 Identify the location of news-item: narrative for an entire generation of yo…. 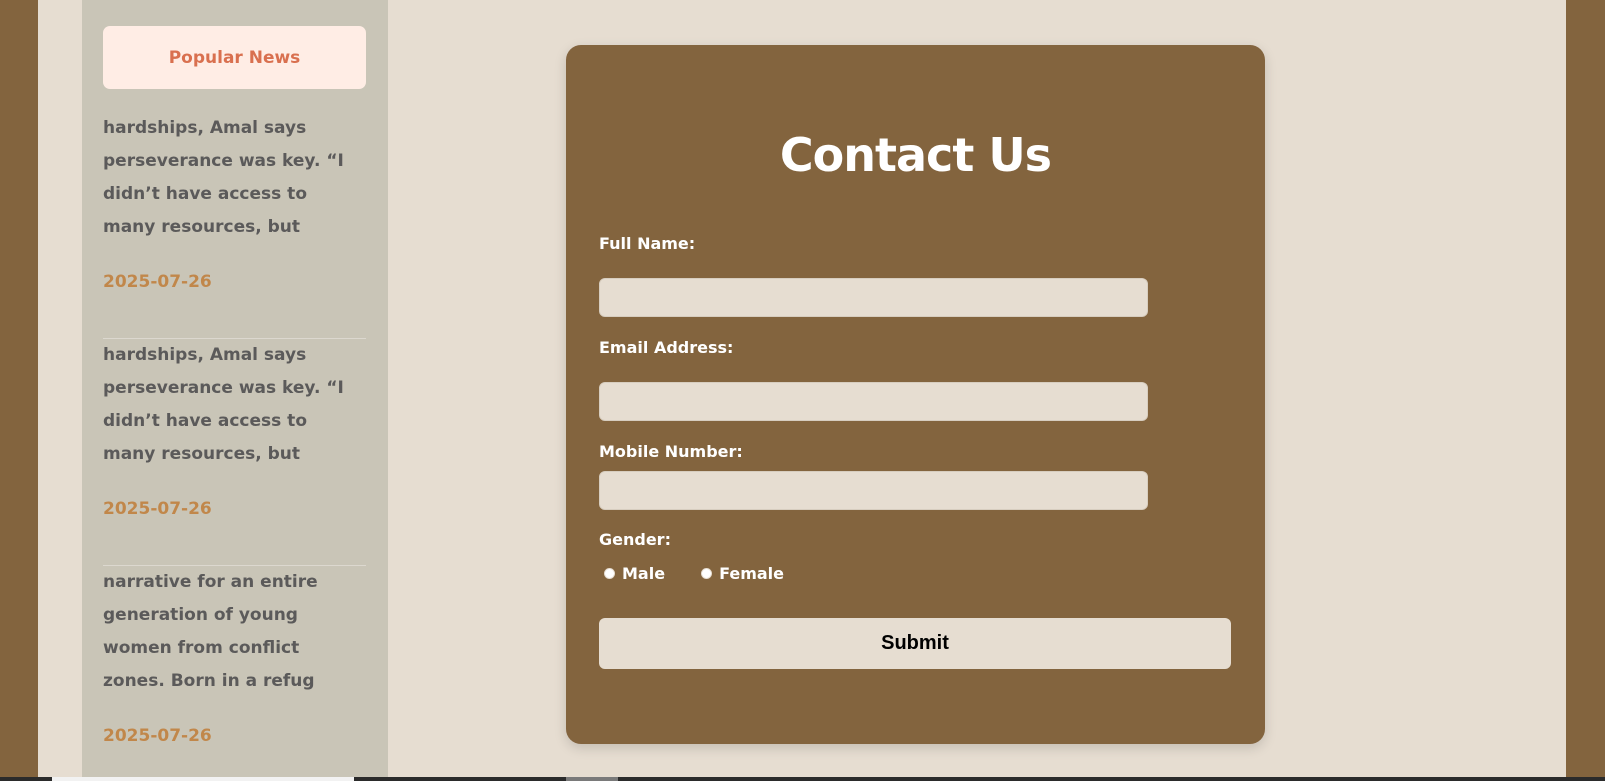
(234, 671).